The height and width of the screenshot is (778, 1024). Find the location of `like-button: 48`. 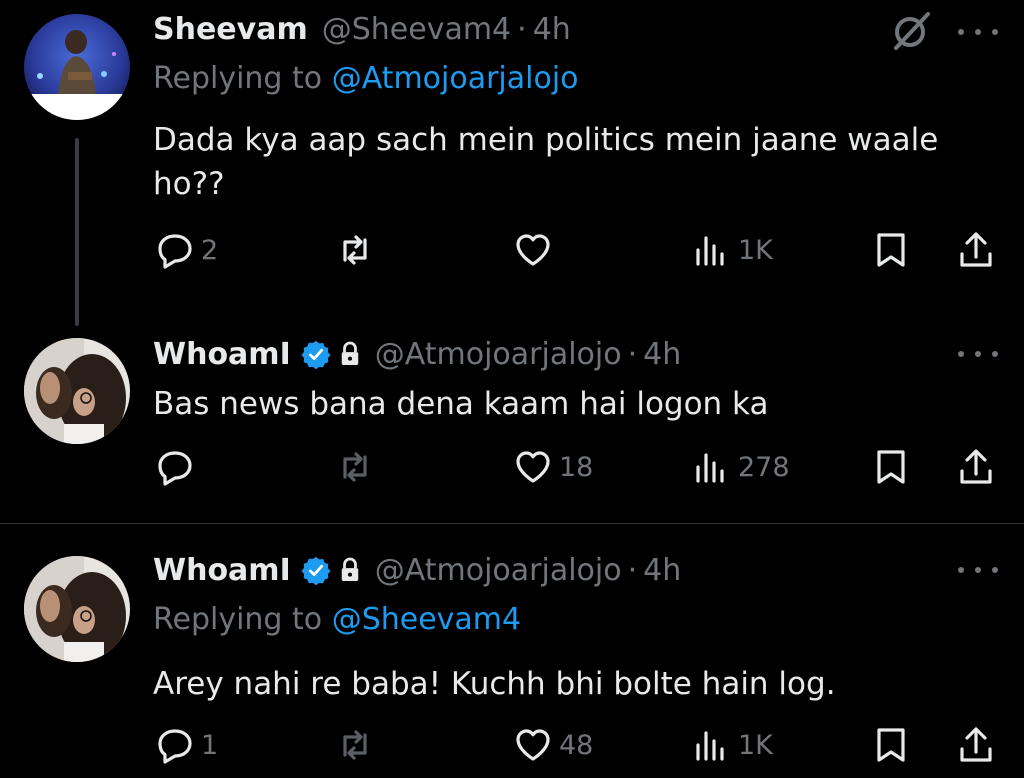

like-button: 48 is located at coordinates (553, 745).